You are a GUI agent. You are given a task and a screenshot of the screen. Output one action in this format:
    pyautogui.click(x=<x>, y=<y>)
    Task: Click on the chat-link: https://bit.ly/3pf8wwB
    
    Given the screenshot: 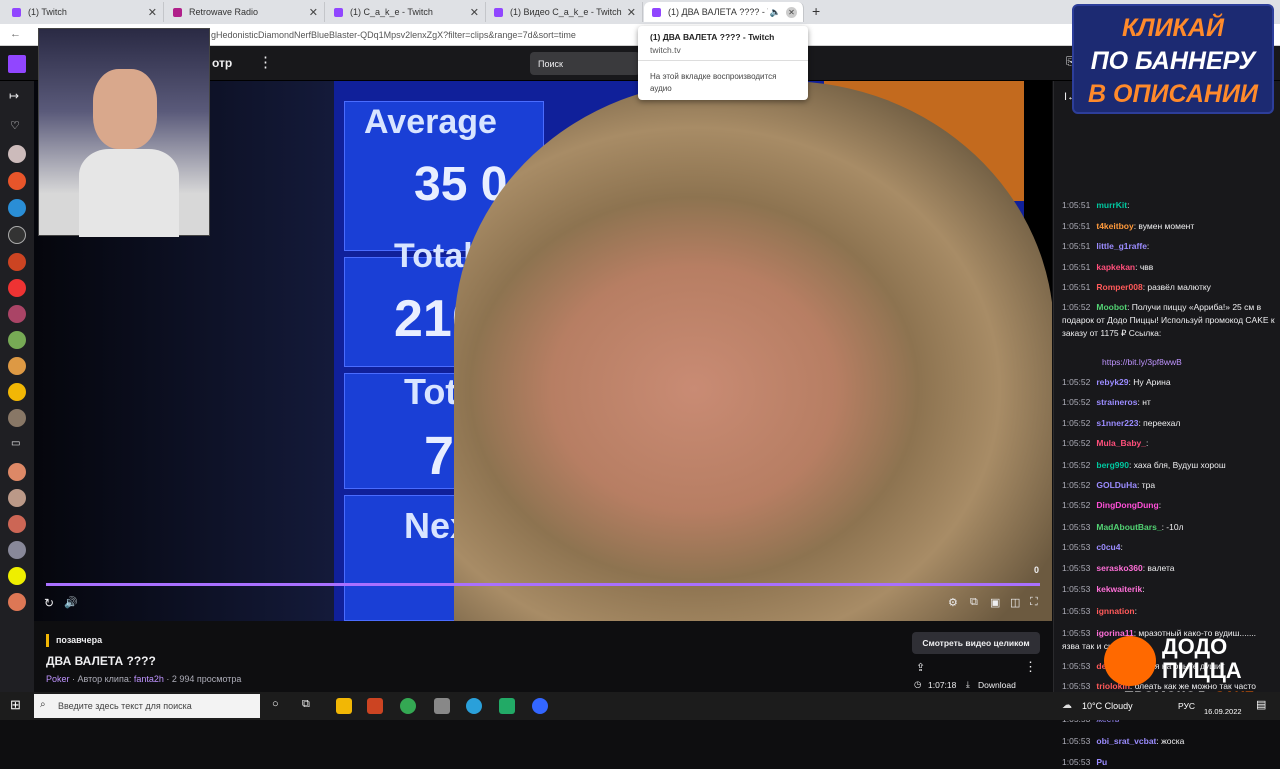 What is the action you would take?
    pyautogui.click(x=1142, y=362)
    